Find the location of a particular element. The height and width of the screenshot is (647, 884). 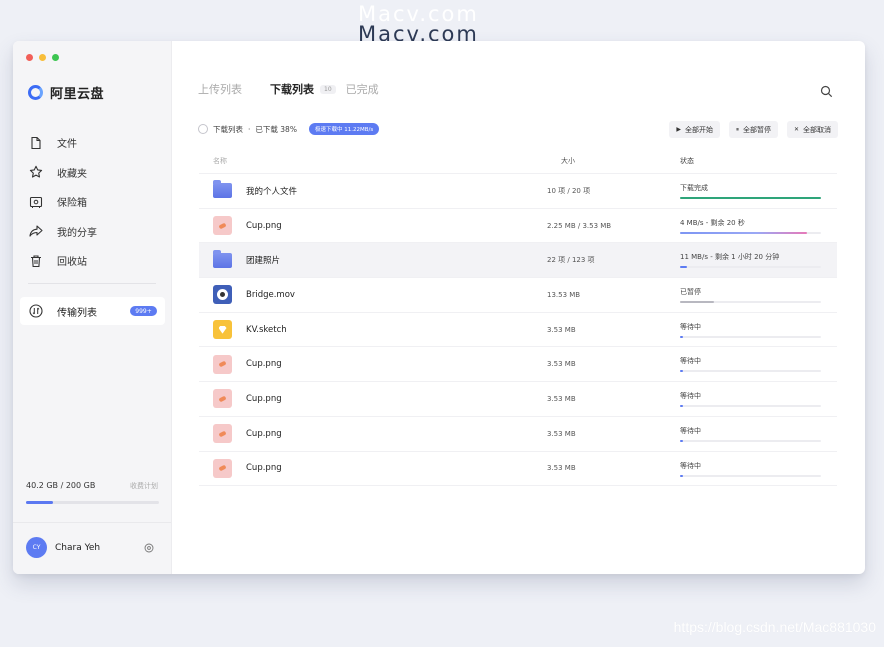

trash-icon is located at coordinates (36, 261).